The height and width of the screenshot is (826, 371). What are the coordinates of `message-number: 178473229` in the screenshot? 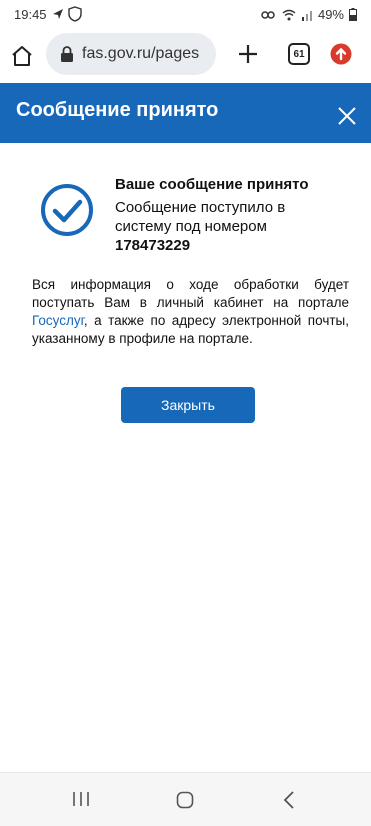 It's located at (153, 245).